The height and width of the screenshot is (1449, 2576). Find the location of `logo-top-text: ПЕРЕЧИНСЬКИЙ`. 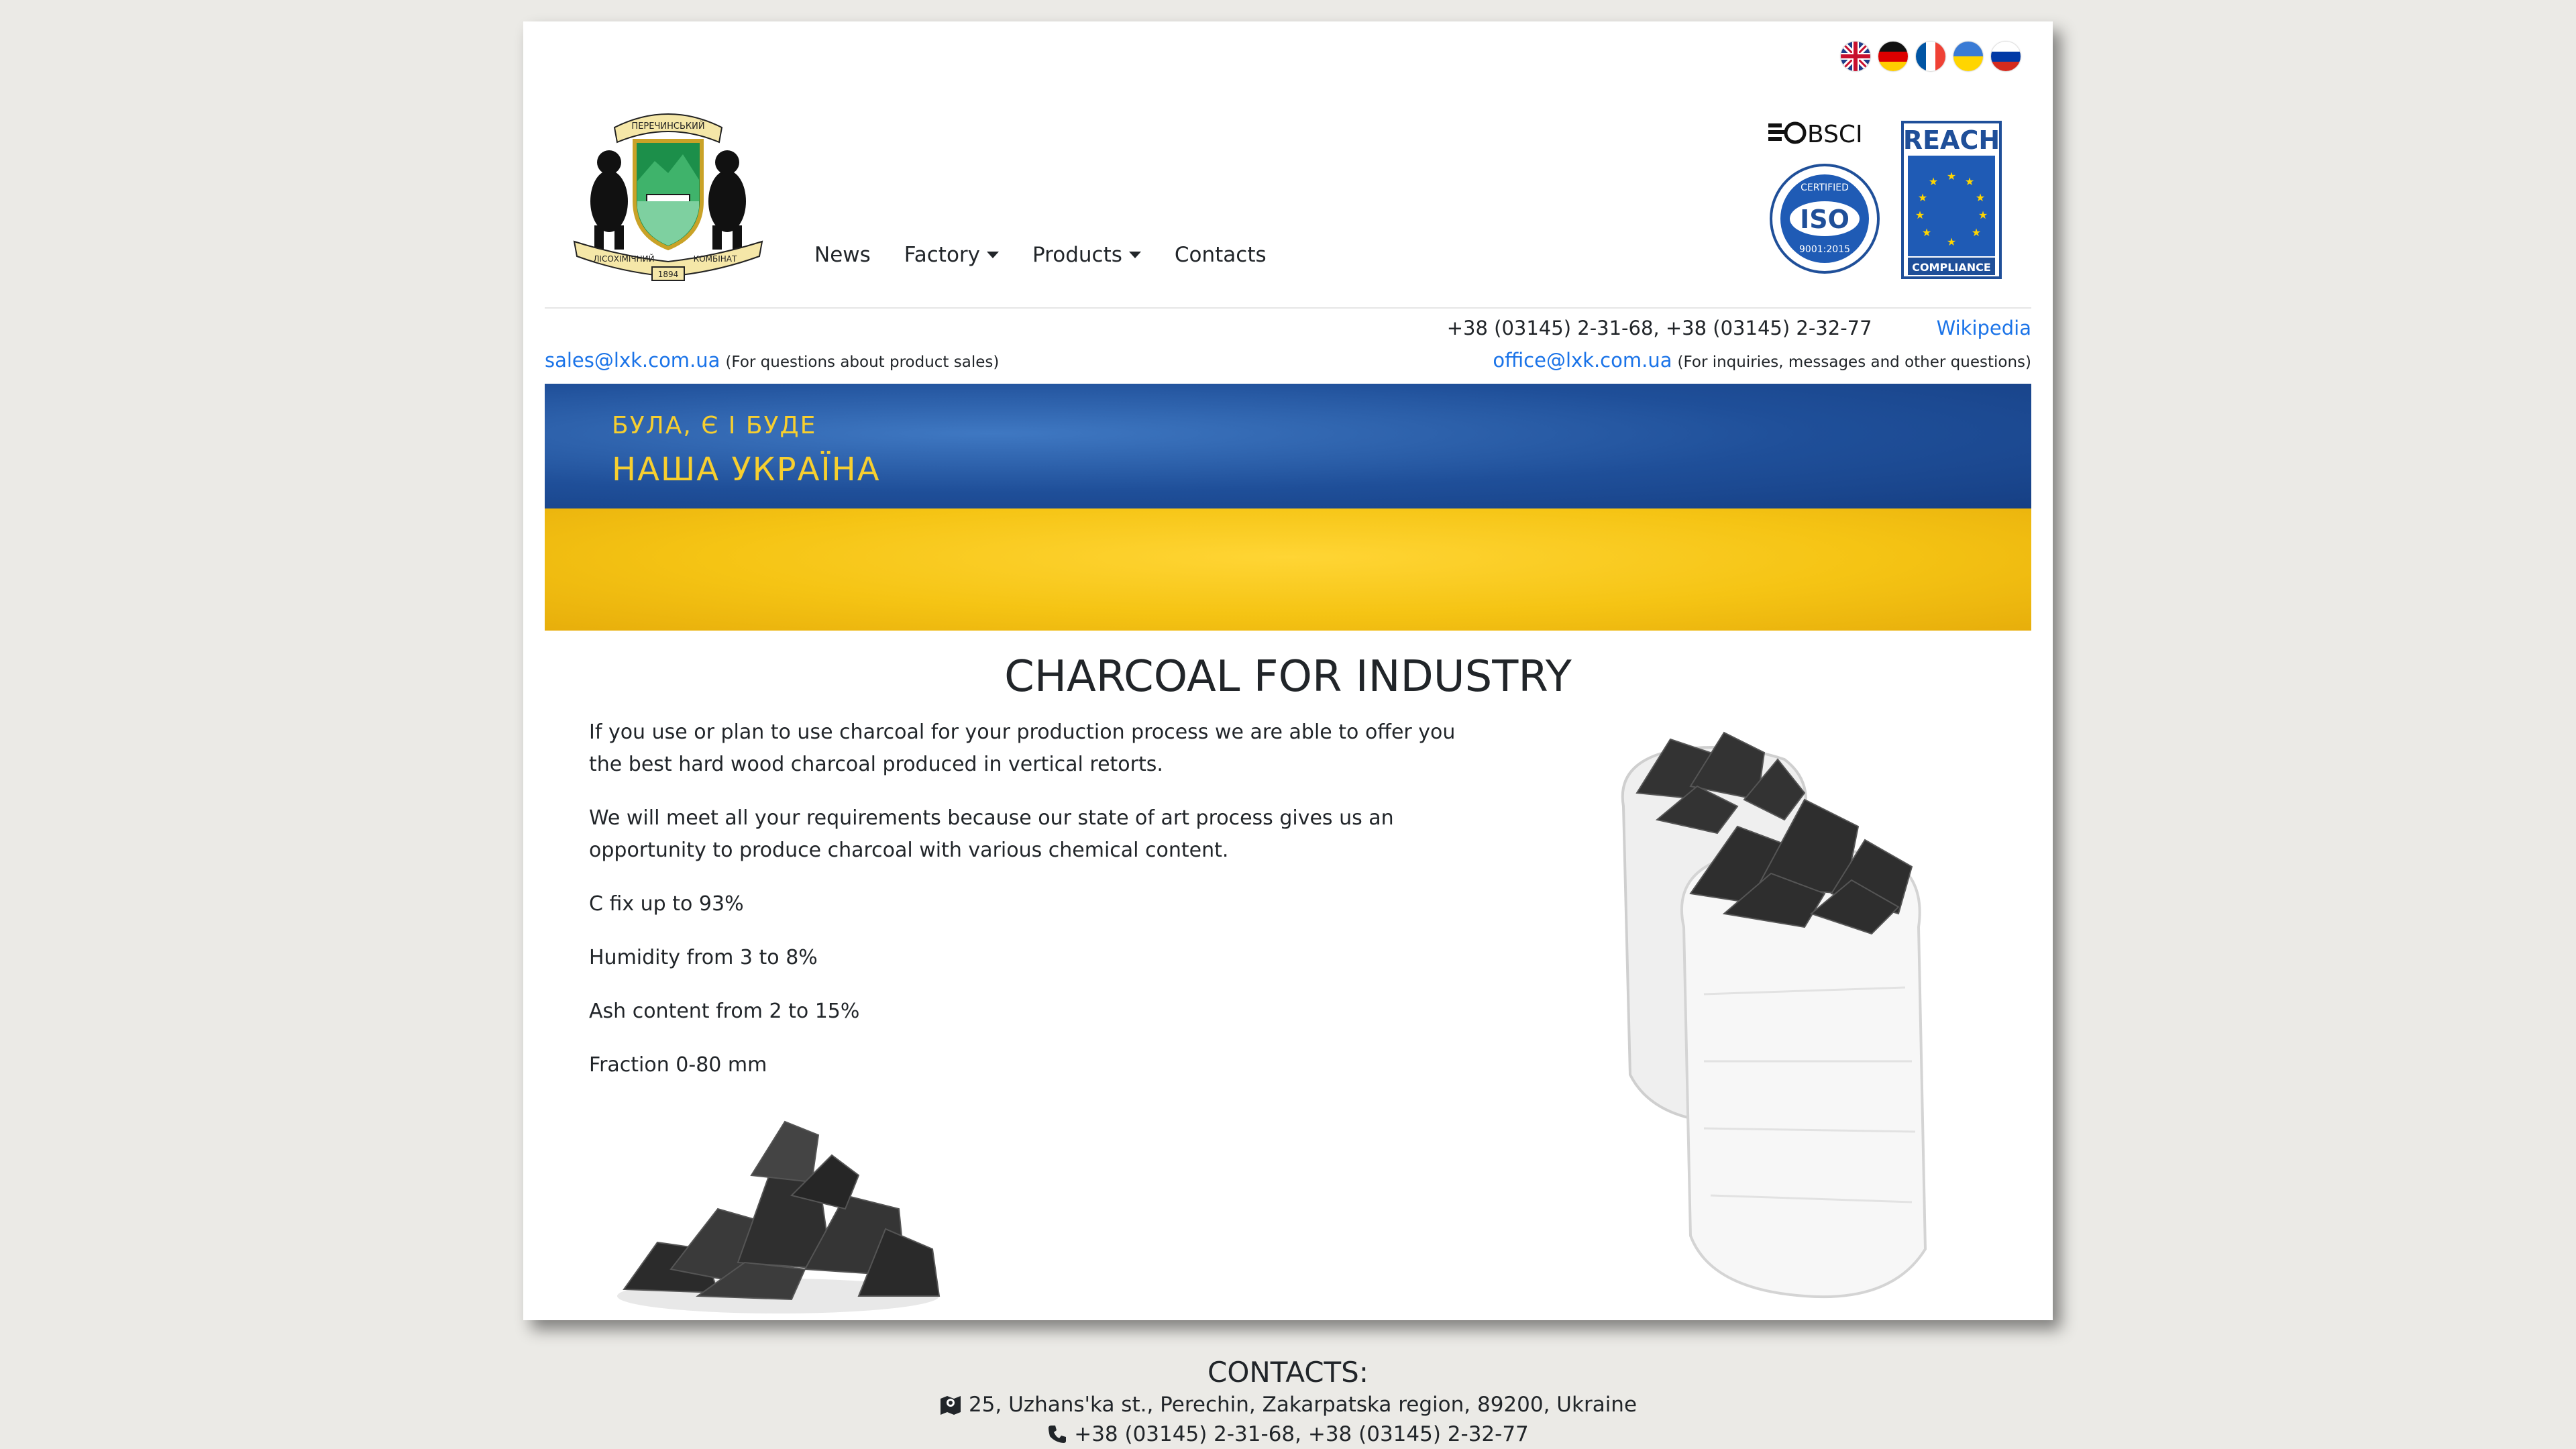

logo-top-text: ПЕРЕЧИНСЬКИЙ is located at coordinates (667, 126).